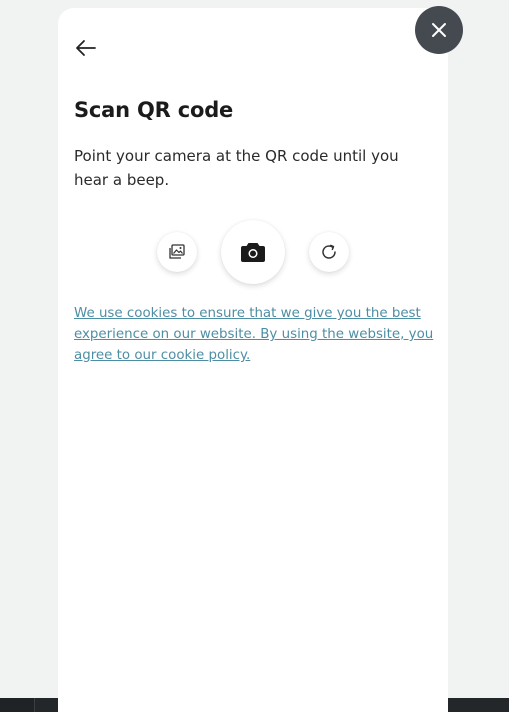 Image resolution: width=509 pixels, height=712 pixels. I want to click on camera-capture-button, so click(253, 252).